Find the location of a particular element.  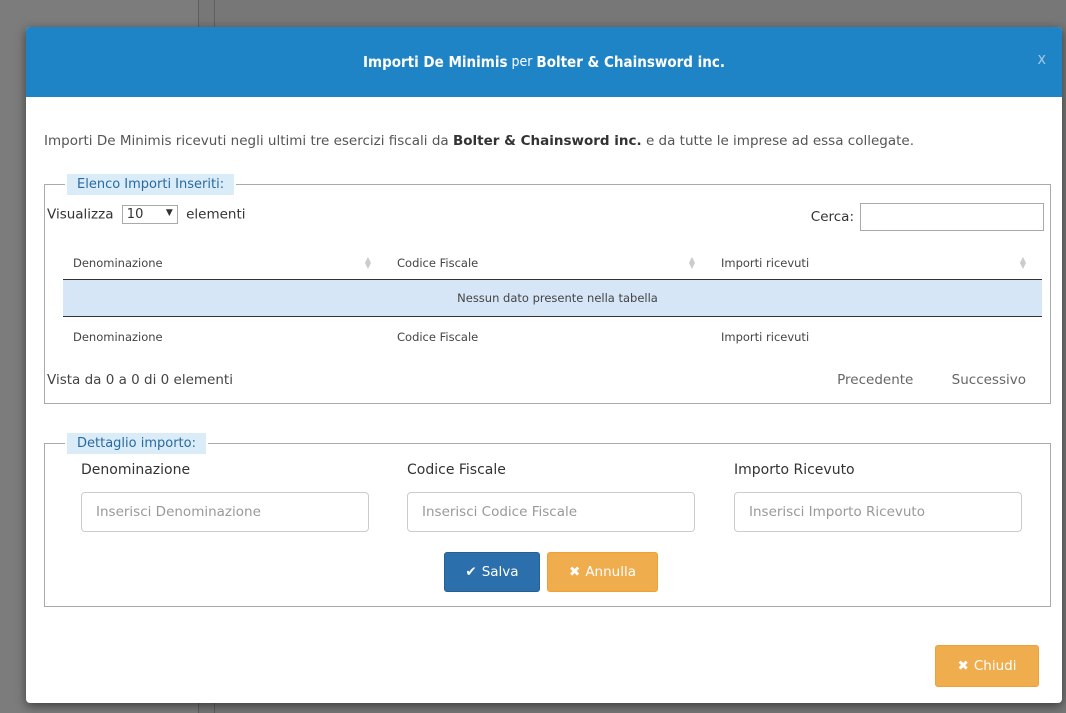

intro-after: e da tutte le imprese ad essa collegate. is located at coordinates (779, 141).